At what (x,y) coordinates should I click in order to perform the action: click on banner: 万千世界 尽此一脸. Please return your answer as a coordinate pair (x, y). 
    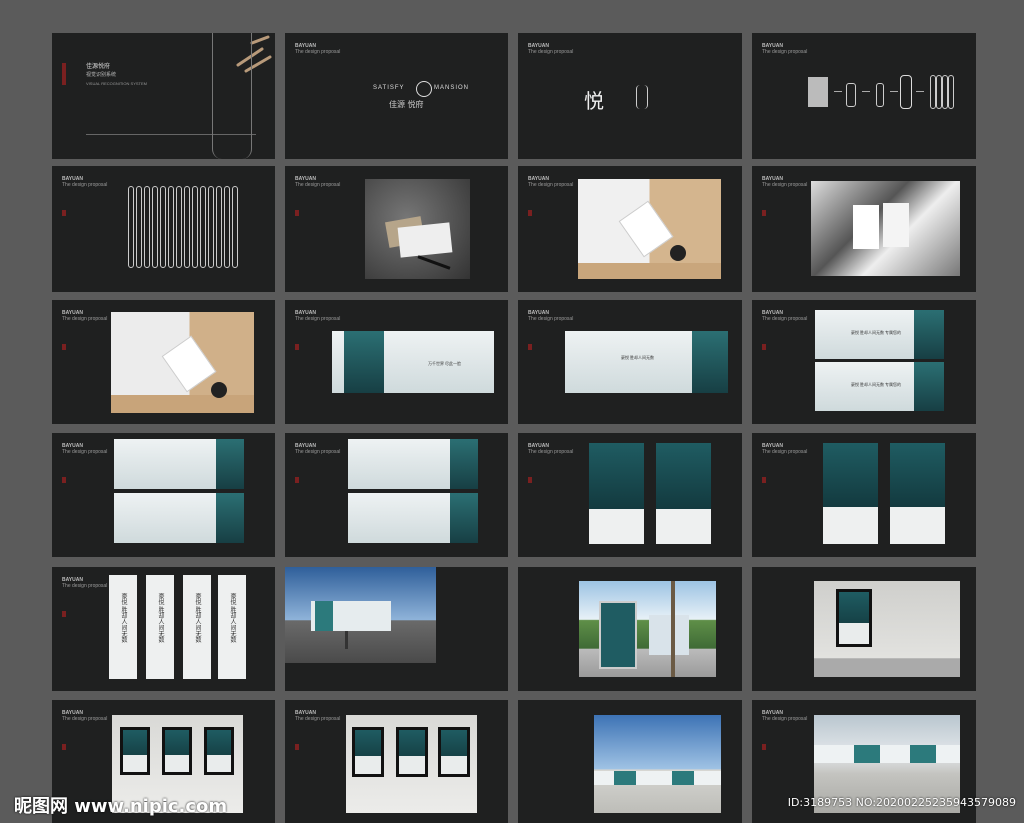
    Looking at the image, I should click on (413, 362).